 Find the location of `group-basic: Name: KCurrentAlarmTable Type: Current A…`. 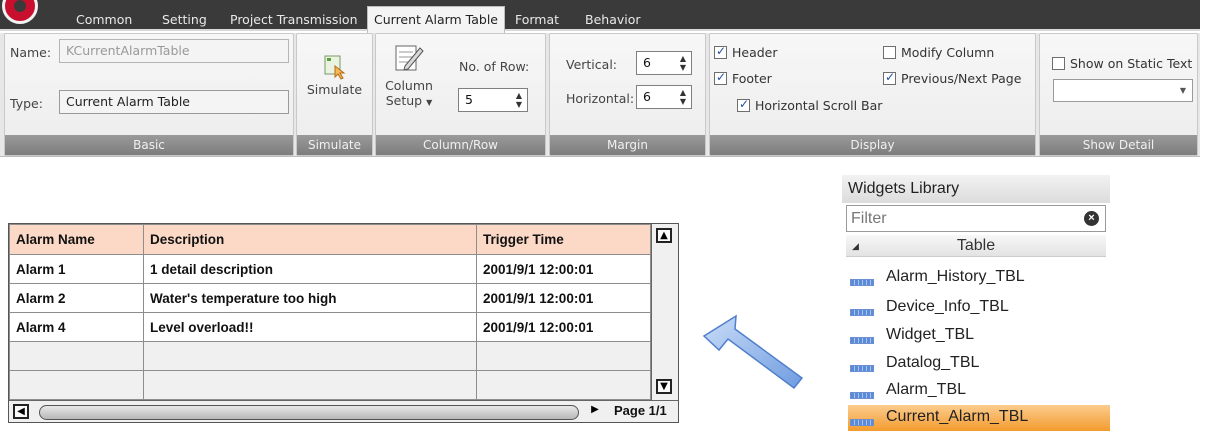

group-basic: Name: KCurrentAlarmTable Type: Current A… is located at coordinates (149, 94).